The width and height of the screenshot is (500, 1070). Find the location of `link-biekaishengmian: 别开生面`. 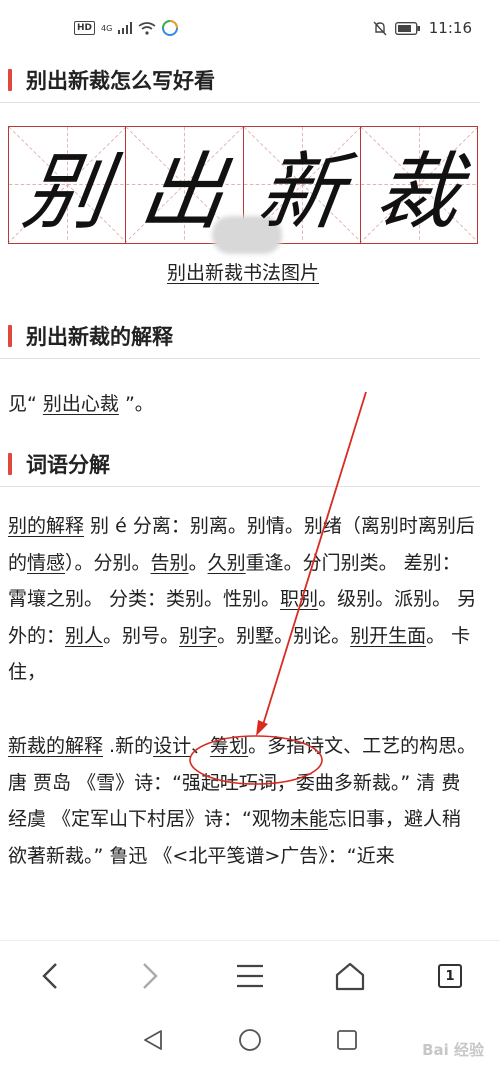

link-biekaishengmian: 别开生面 is located at coordinates (388, 636).